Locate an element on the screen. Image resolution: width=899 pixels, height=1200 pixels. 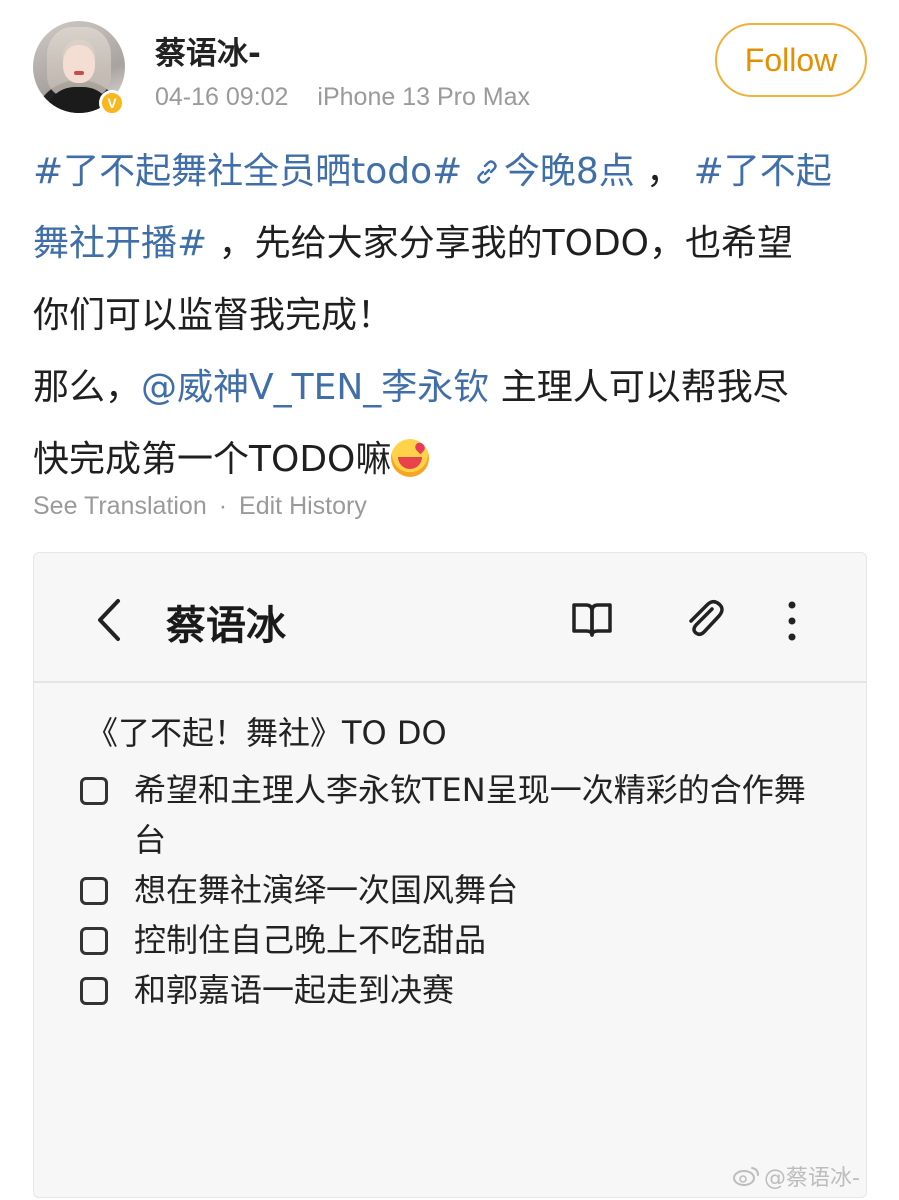
post-device: iPhone 13 Pro Max is located at coordinates (424, 97).